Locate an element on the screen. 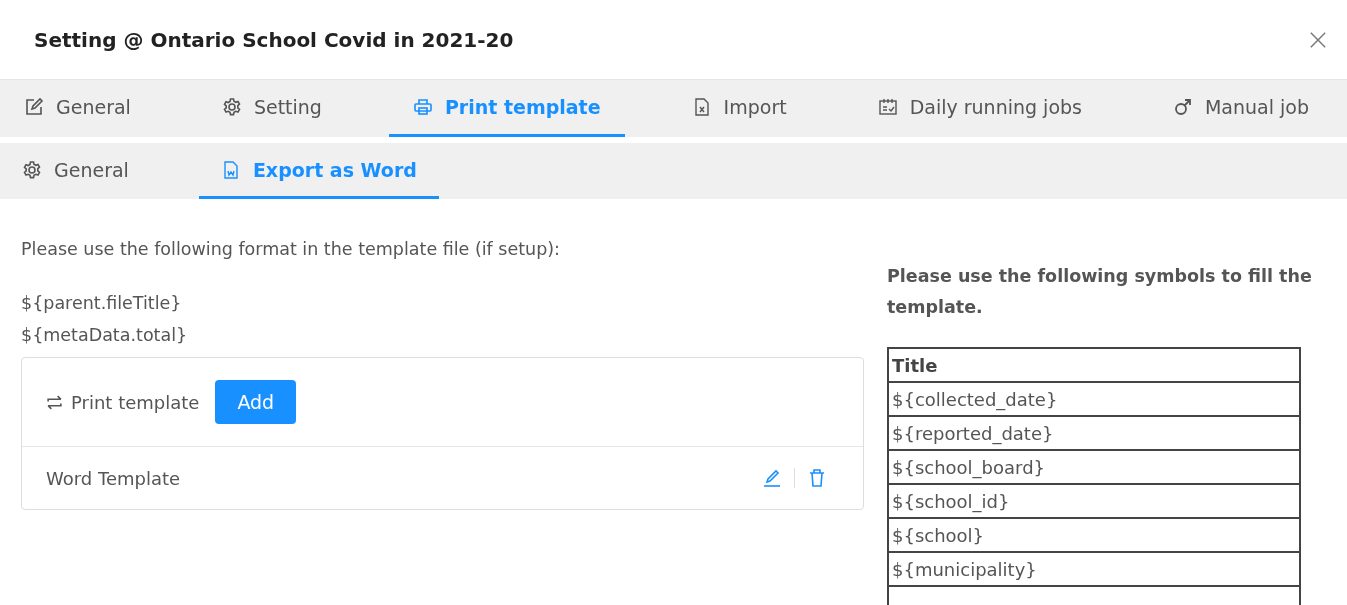  calendar-icon is located at coordinates (887, 107).